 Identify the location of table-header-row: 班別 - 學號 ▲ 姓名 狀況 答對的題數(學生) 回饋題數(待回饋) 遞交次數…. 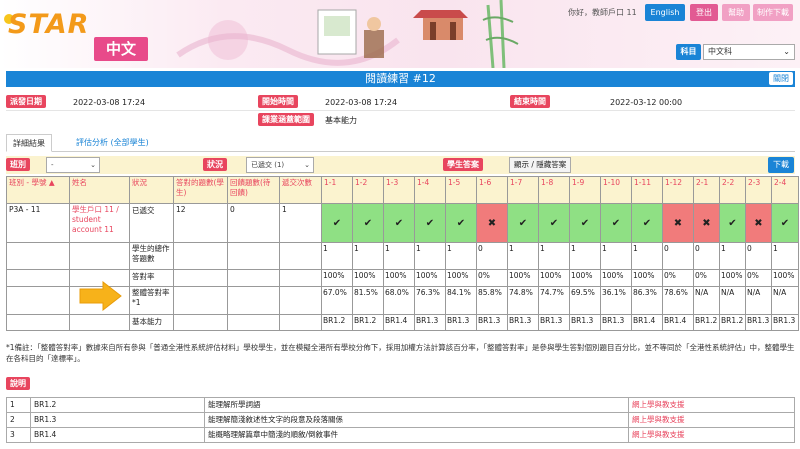
(402, 190).